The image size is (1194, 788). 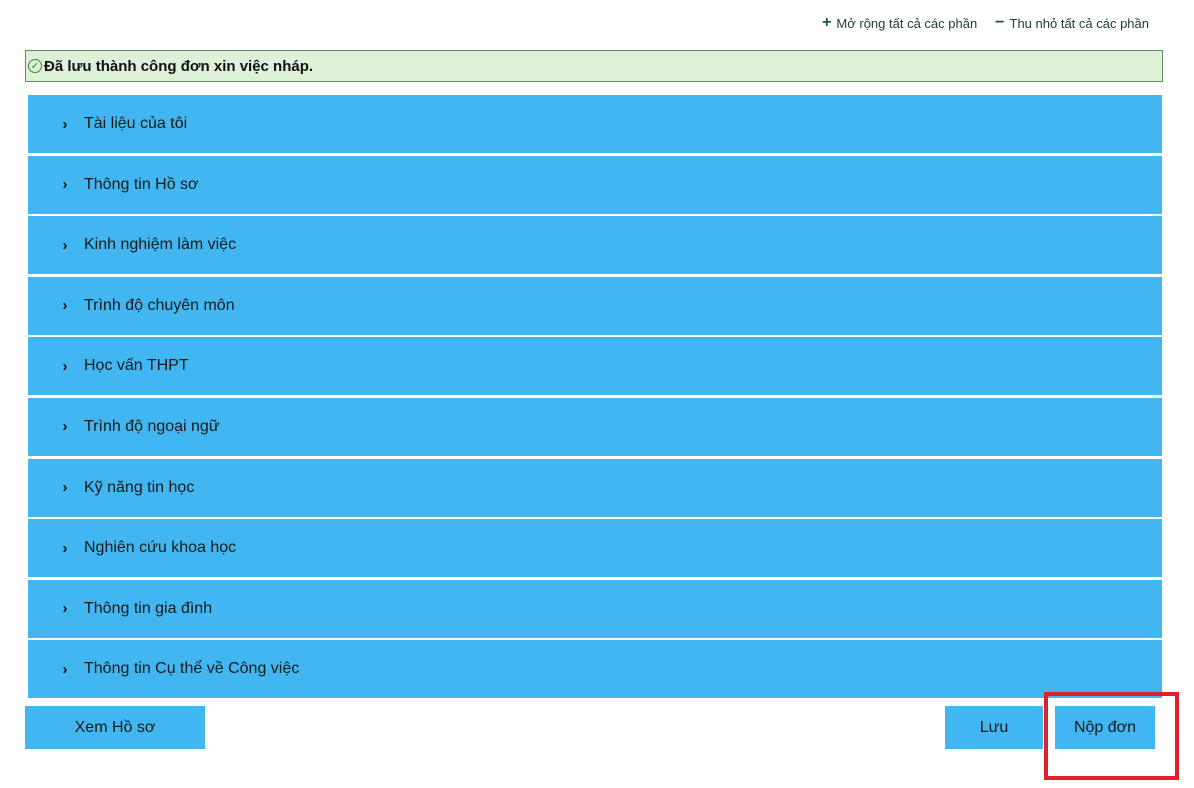 What do you see at coordinates (595, 366) in the screenshot?
I see `section-high-school: › Học vấn THPT` at bounding box center [595, 366].